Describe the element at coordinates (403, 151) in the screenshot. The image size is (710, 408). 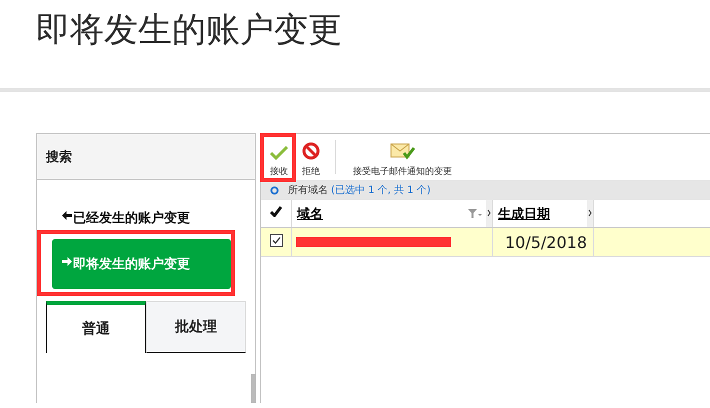
I see `envelope-check-icon` at that location.